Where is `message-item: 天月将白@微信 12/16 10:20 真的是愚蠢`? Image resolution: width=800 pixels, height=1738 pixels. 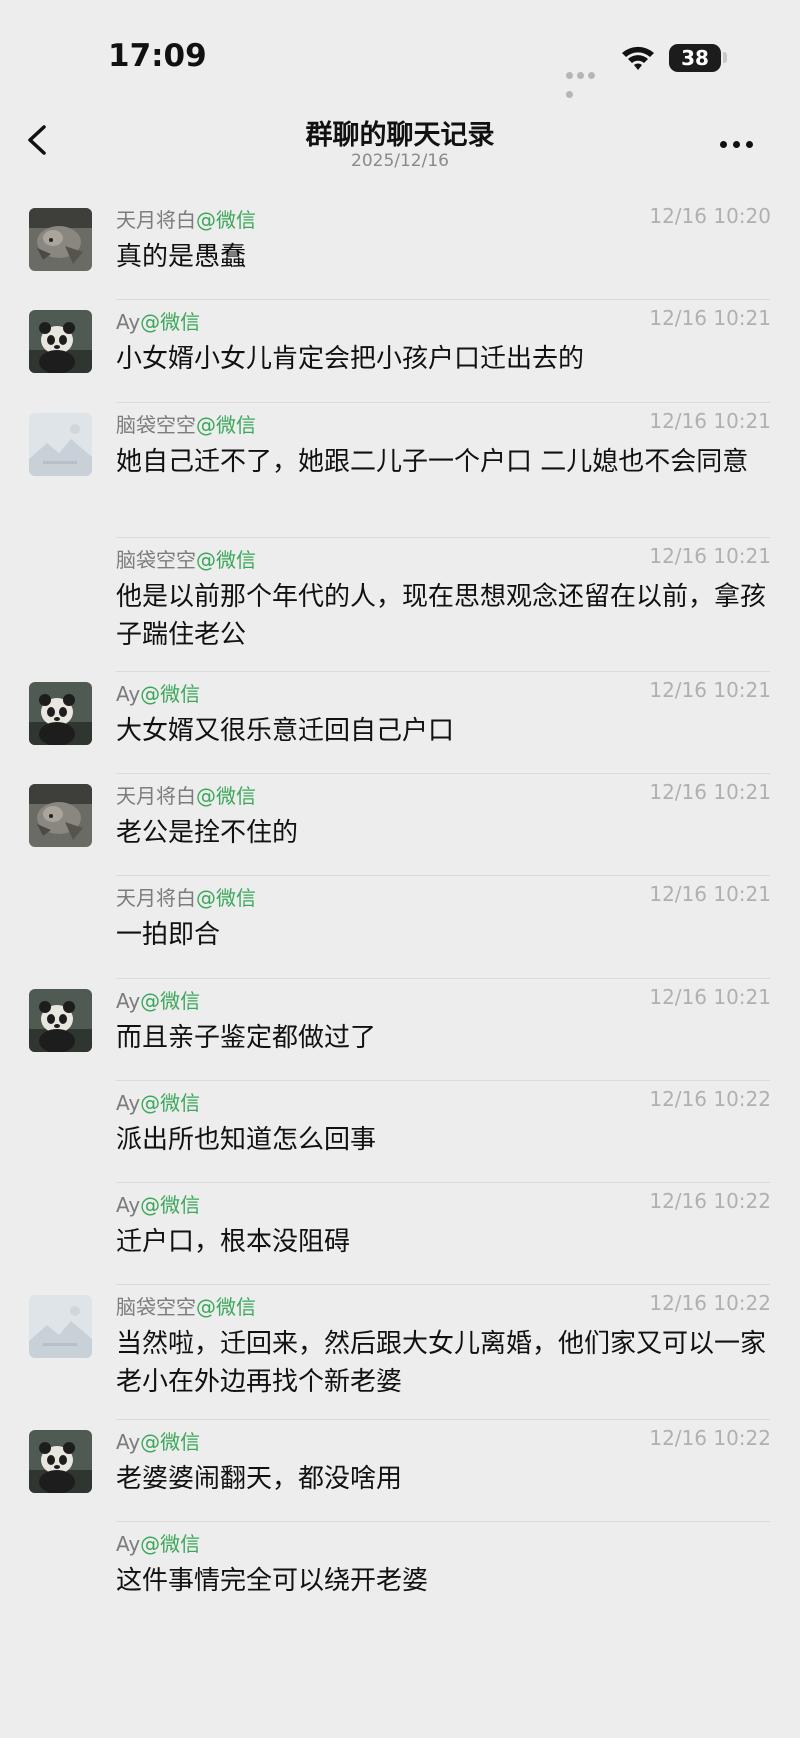
message-item: 天月将白@微信 12/16 10:20 真的是愚蠢 is located at coordinates (400, 249).